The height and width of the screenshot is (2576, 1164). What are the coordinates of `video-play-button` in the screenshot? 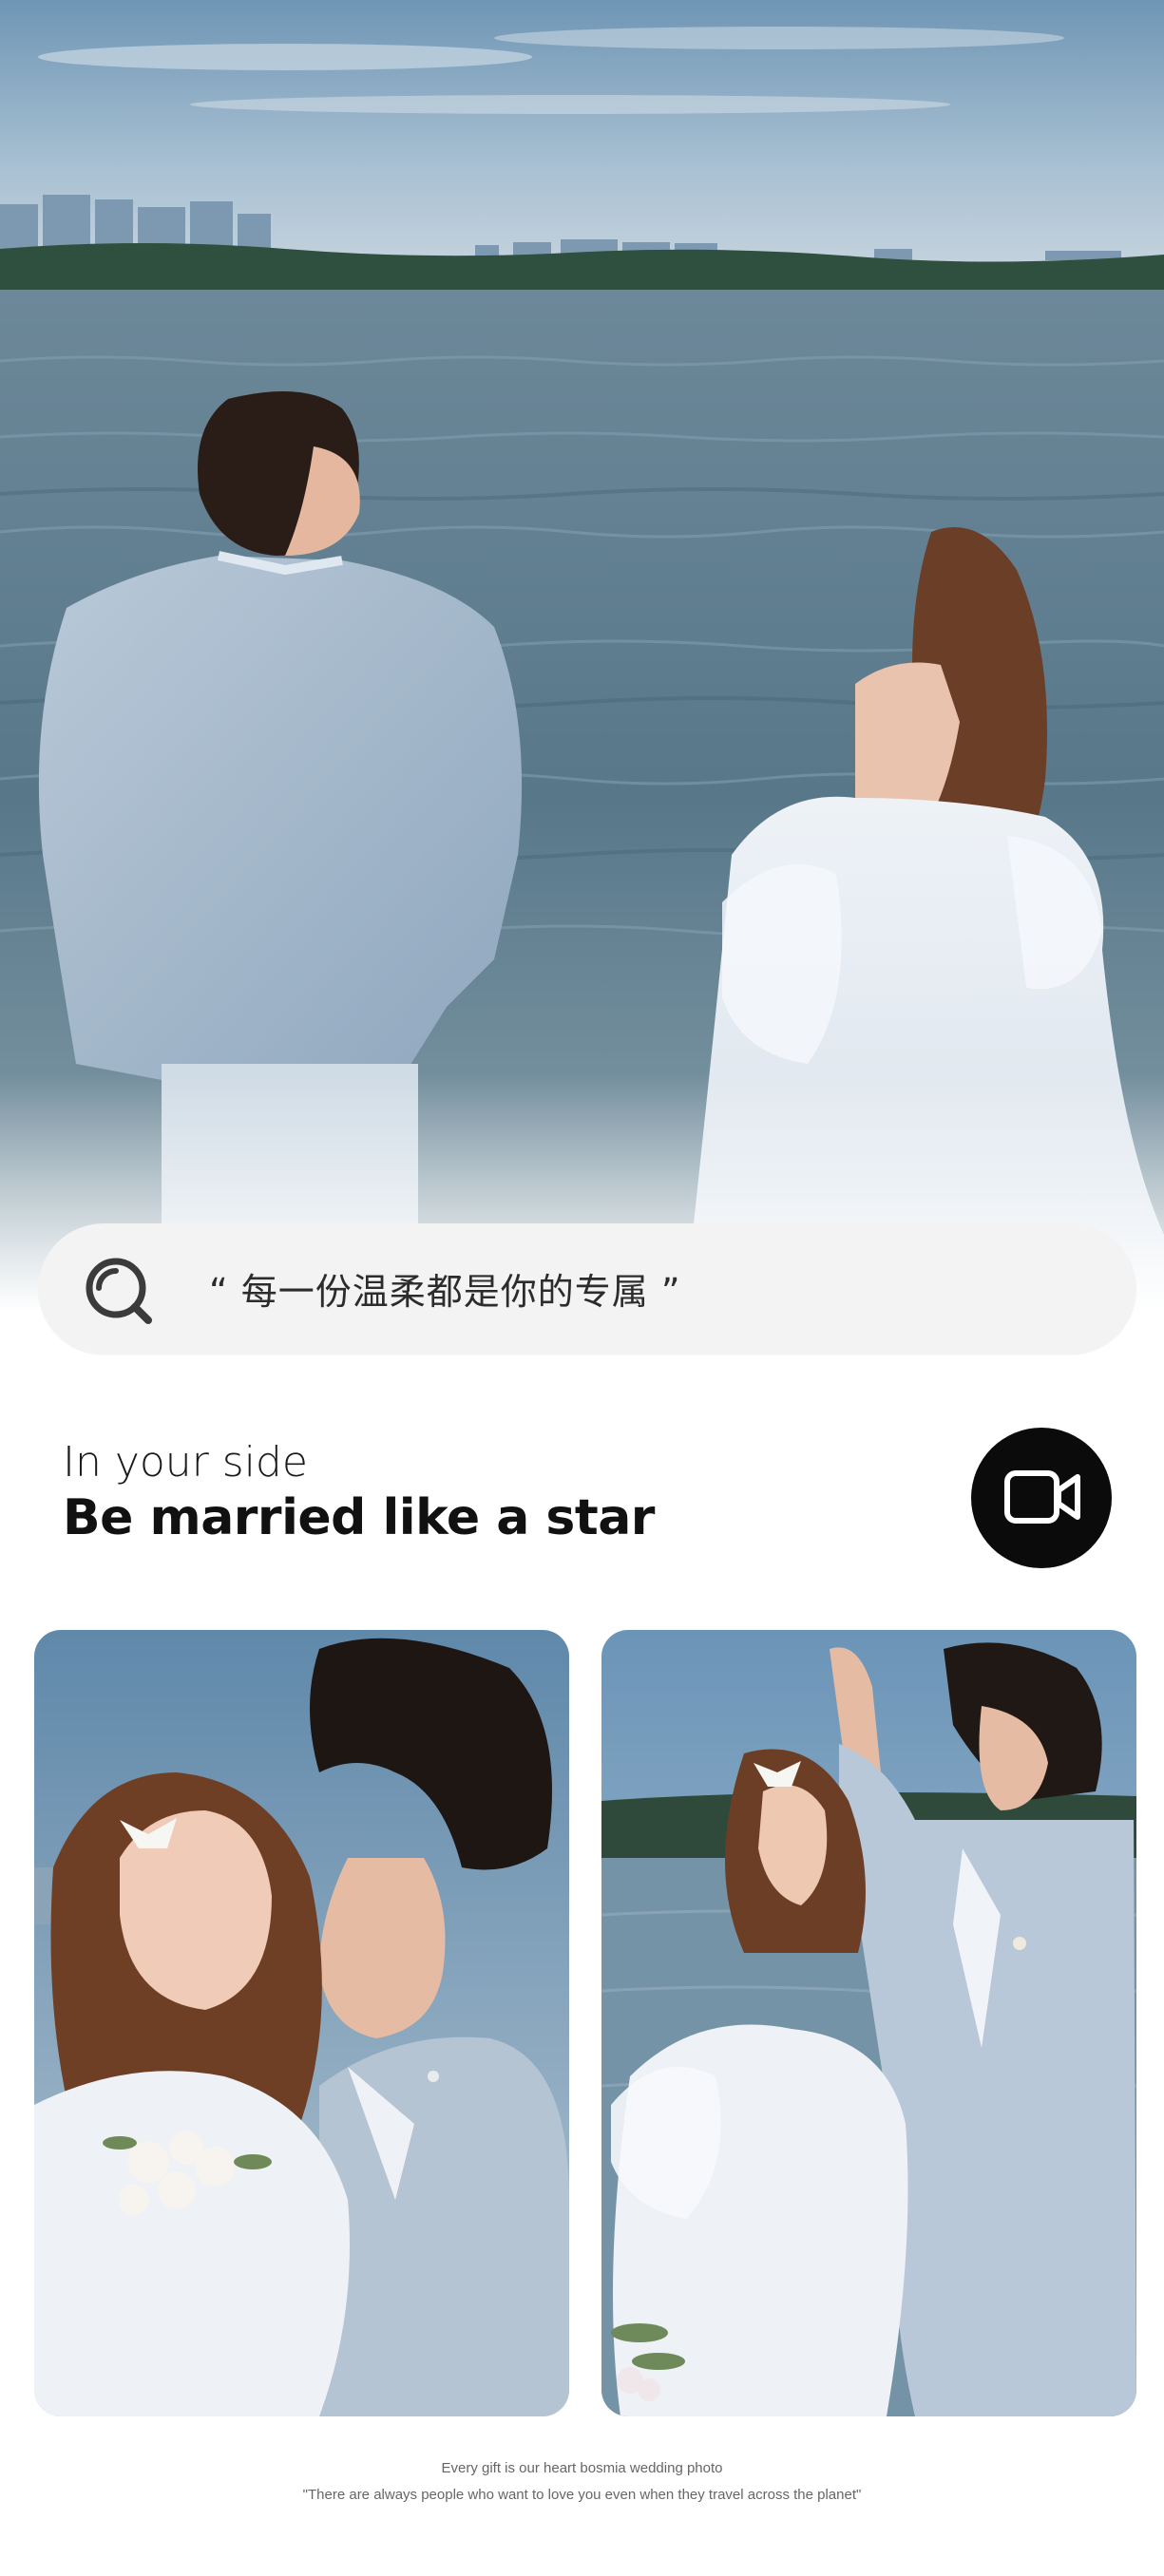 It's located at (1041, 1498).